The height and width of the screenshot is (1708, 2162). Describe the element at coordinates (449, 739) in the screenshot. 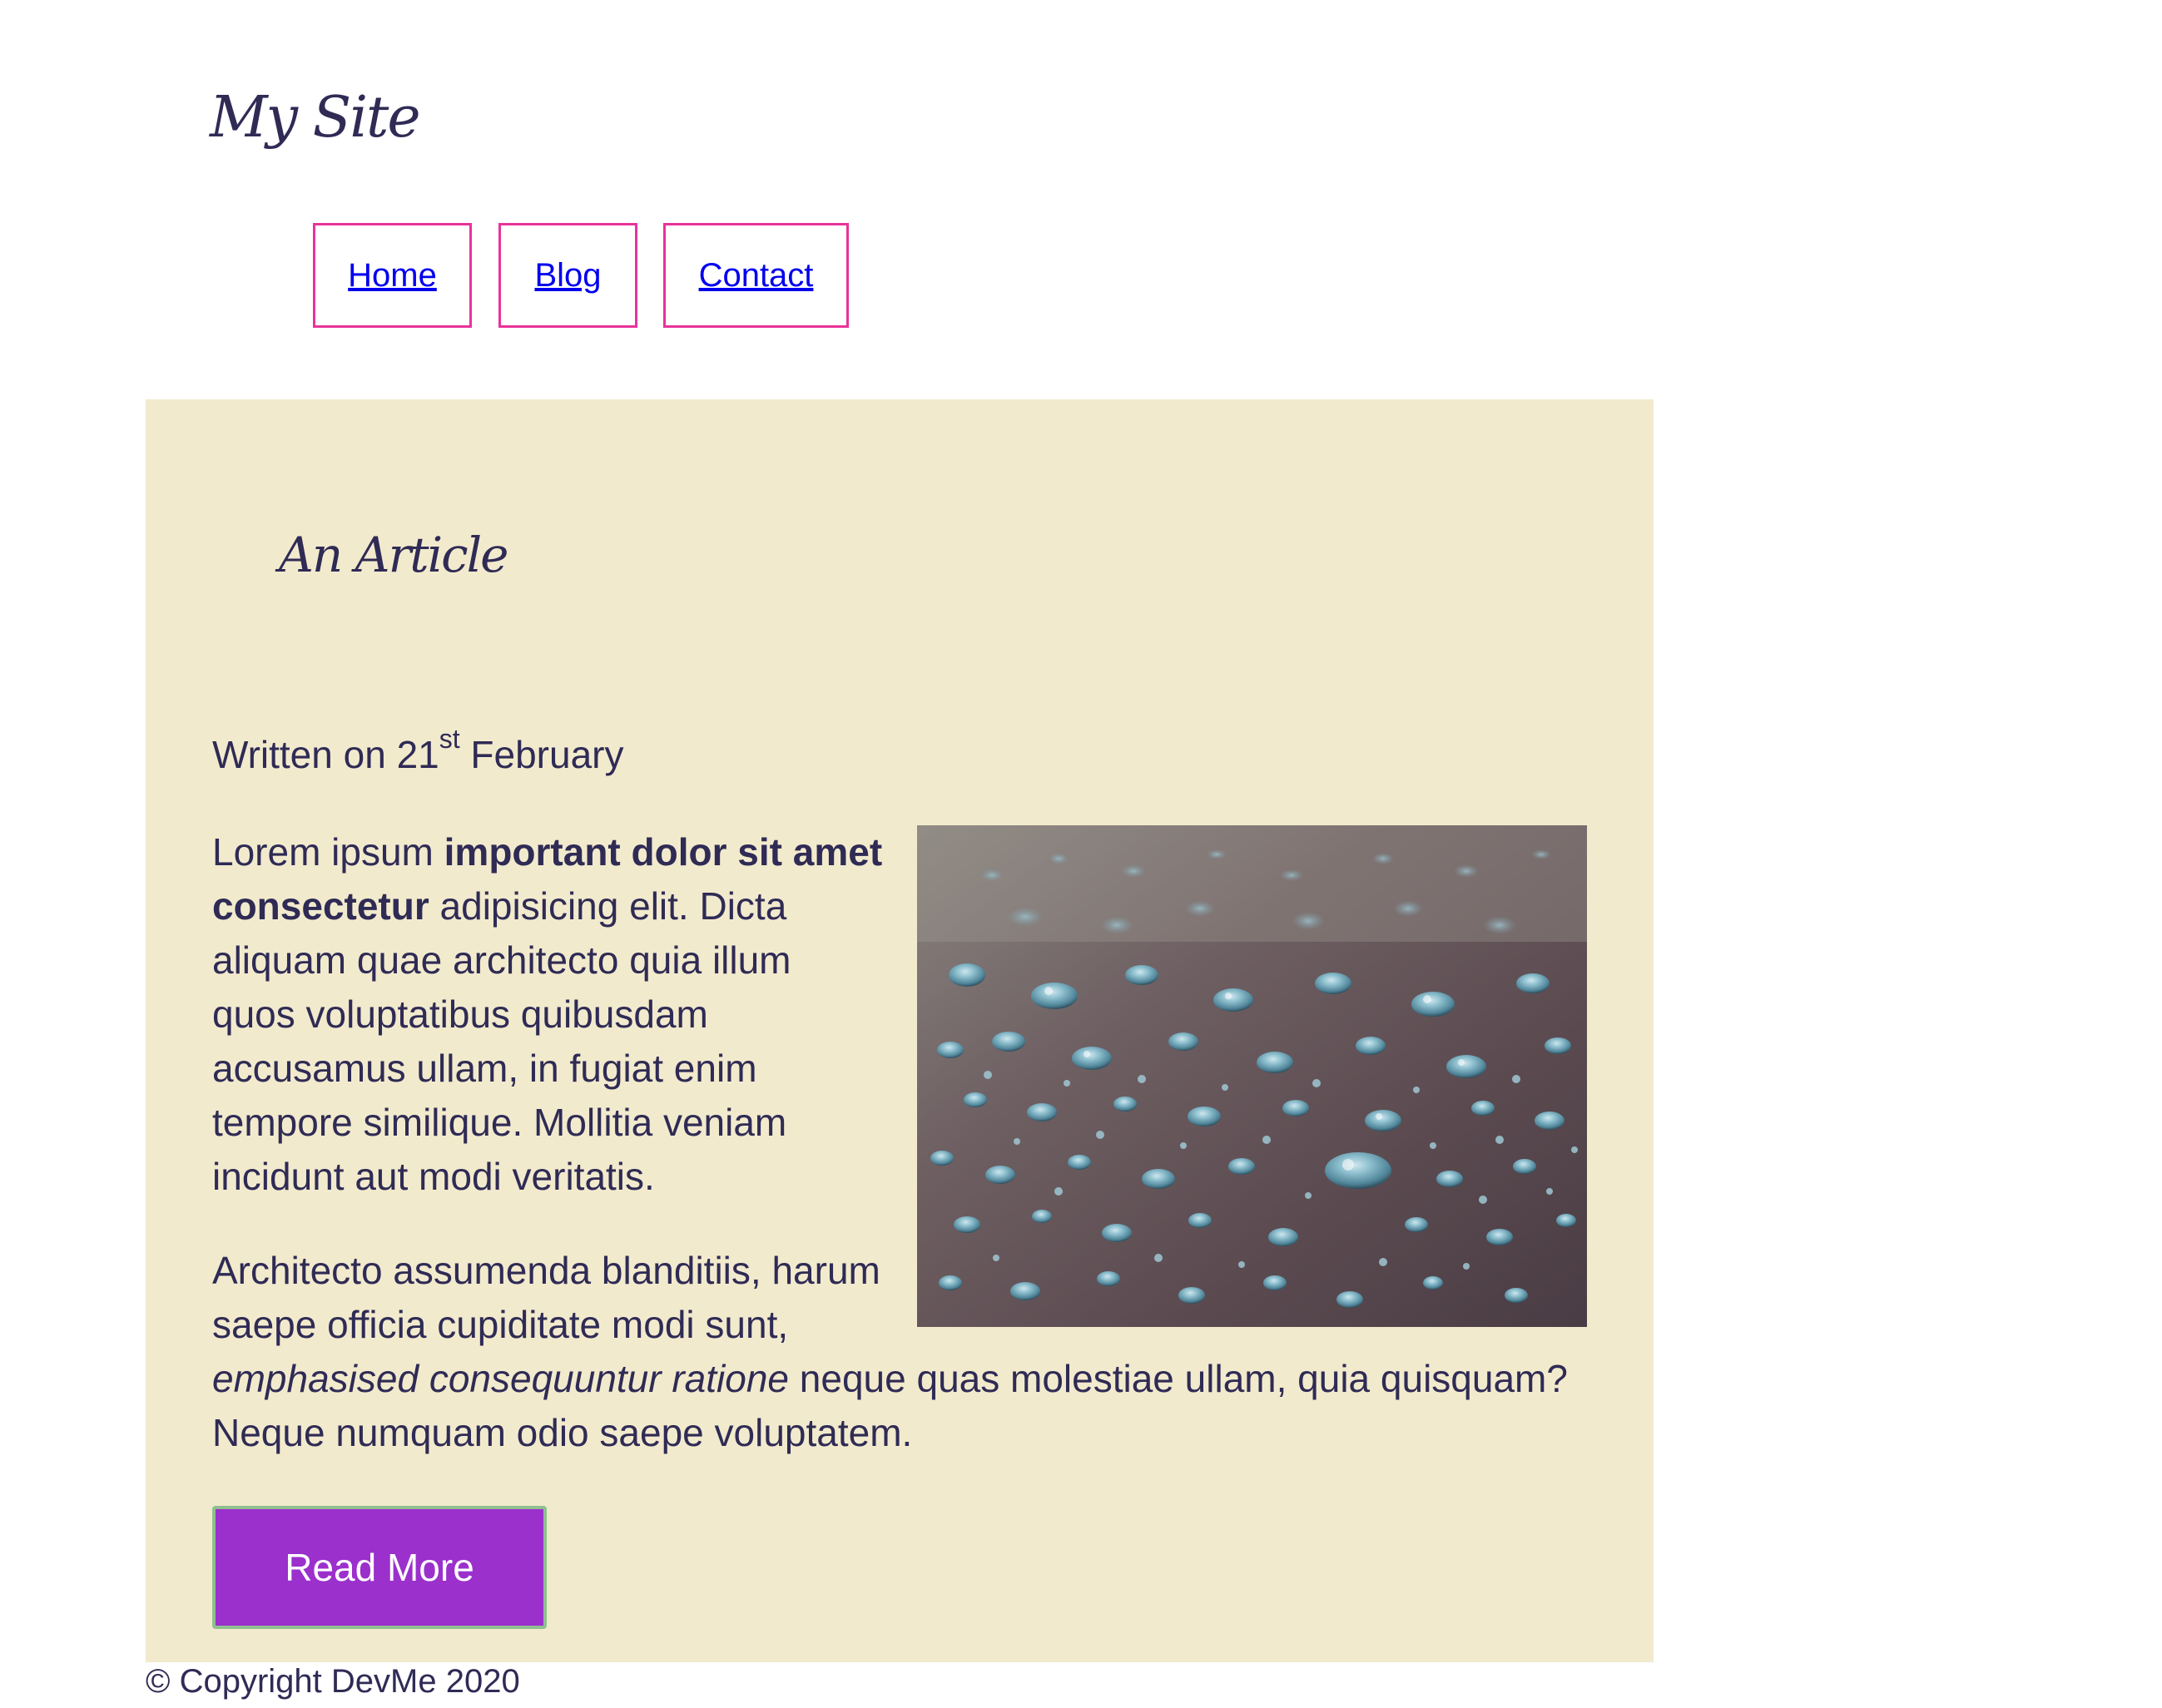

I see `date-ordinal: st` at that location.